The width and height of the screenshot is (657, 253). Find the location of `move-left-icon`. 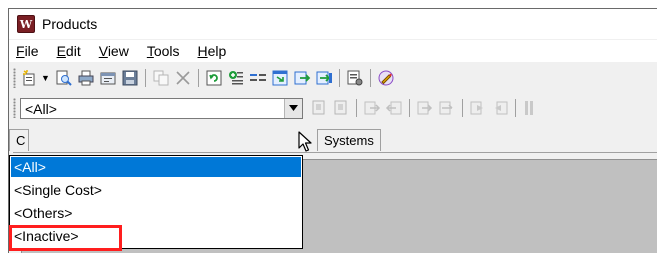

move-left-icon is located at coordinates (394, 108).